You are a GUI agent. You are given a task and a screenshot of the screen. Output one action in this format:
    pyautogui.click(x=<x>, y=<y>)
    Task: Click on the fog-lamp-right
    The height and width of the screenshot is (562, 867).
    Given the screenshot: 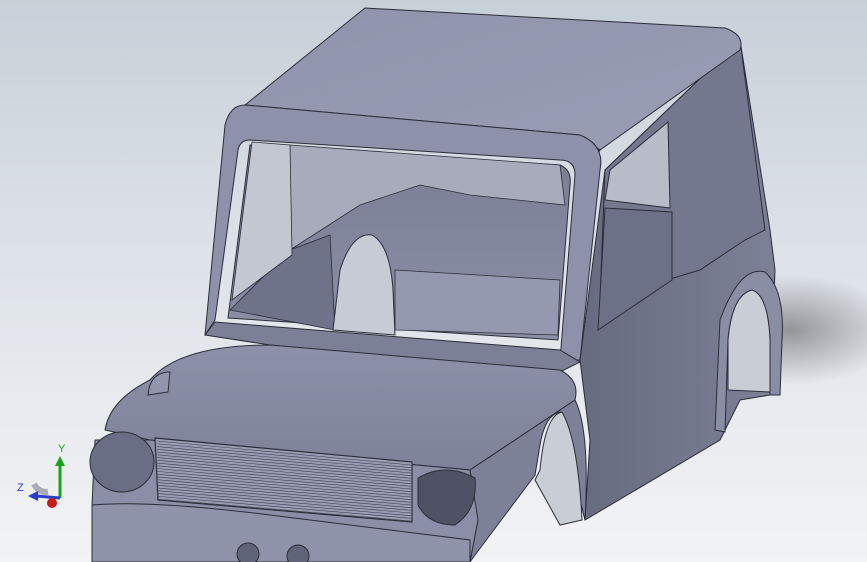 What is the action you would take?
    pyautogui.click(x=298, y=553)
    